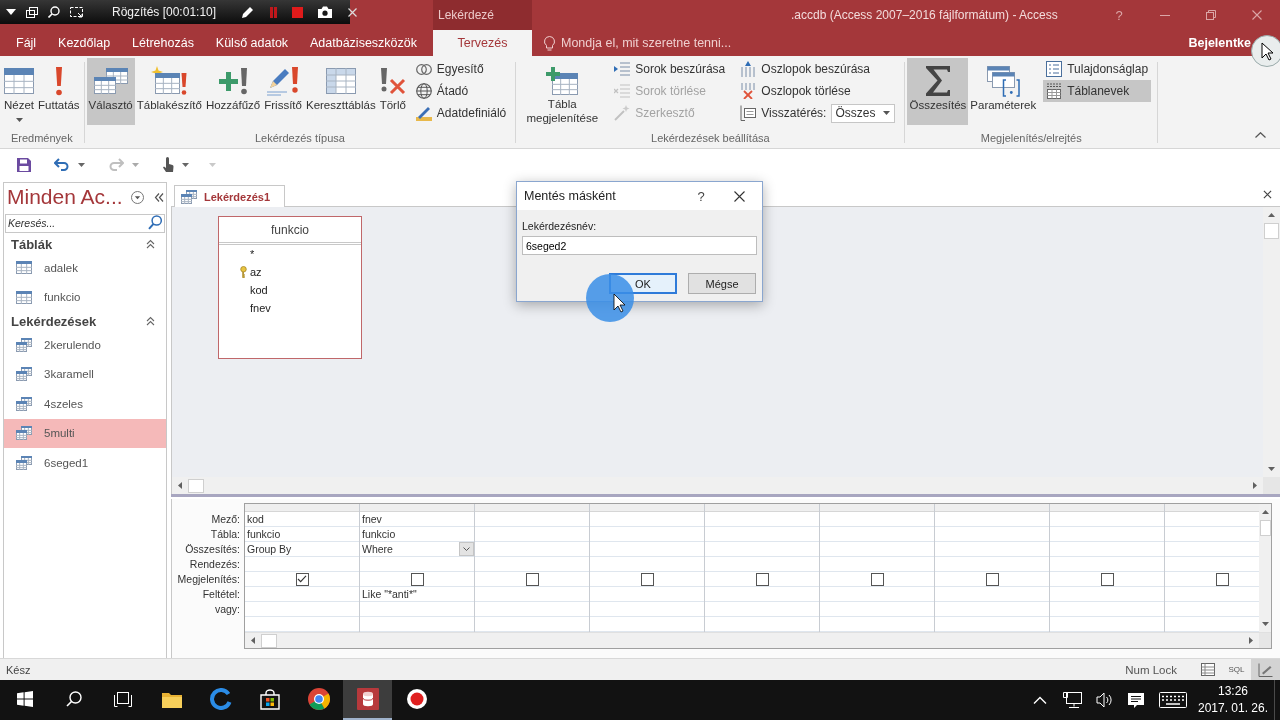 The width and height of the screenshot is (1280, 720). What do you see at coordinates (85, 433) in the screenshot?
I see `nav-item: 5multi` at bounding box center [85, 433].